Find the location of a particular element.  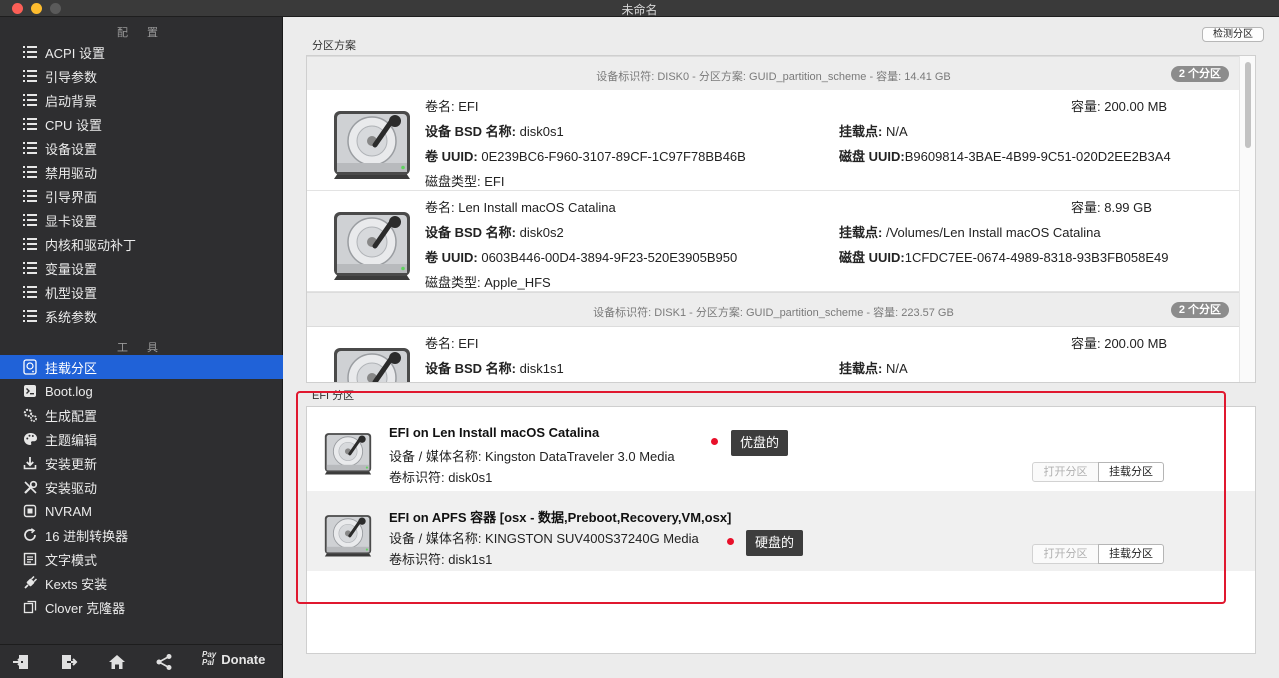

import-icon is located at coordinates (21, 662).